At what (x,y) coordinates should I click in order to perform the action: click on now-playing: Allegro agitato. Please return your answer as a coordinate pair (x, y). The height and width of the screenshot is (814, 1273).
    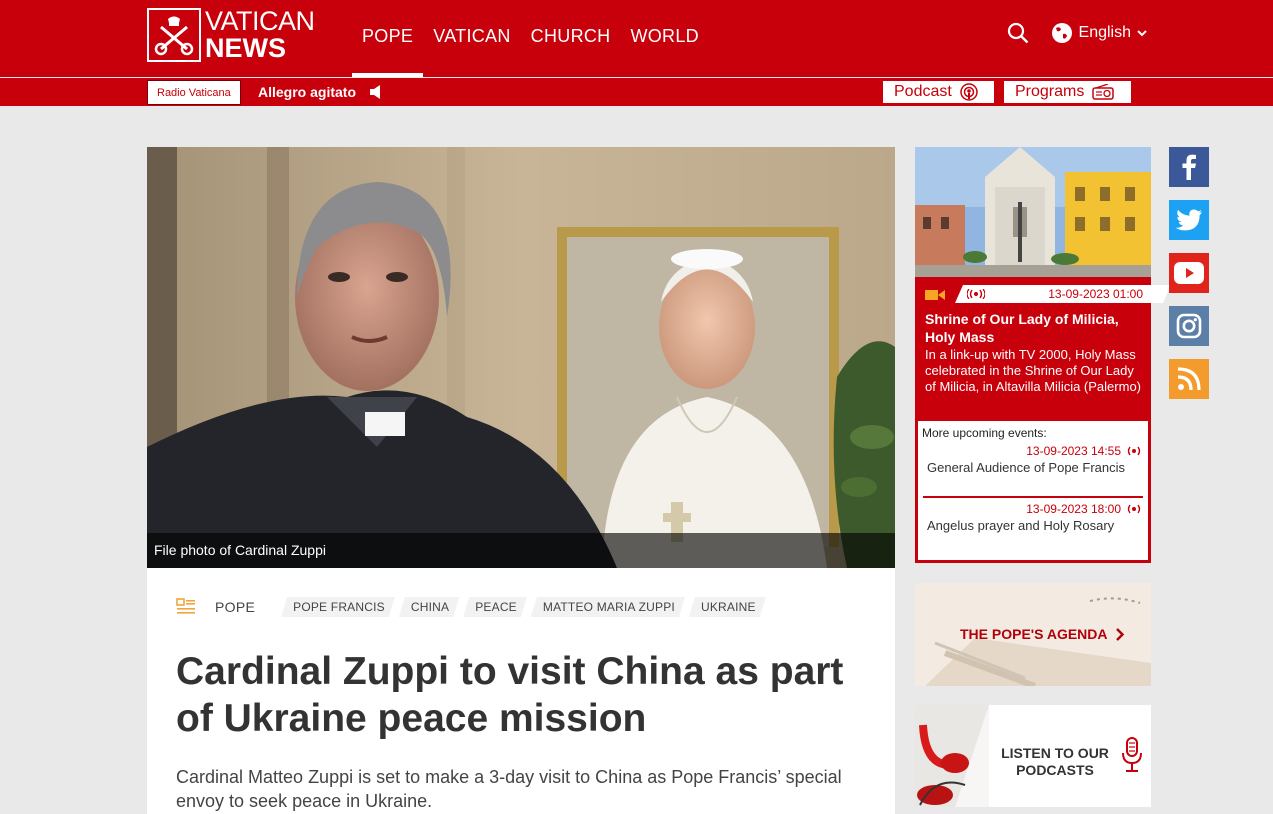
    Looking at the image, I should click on (320, 92).